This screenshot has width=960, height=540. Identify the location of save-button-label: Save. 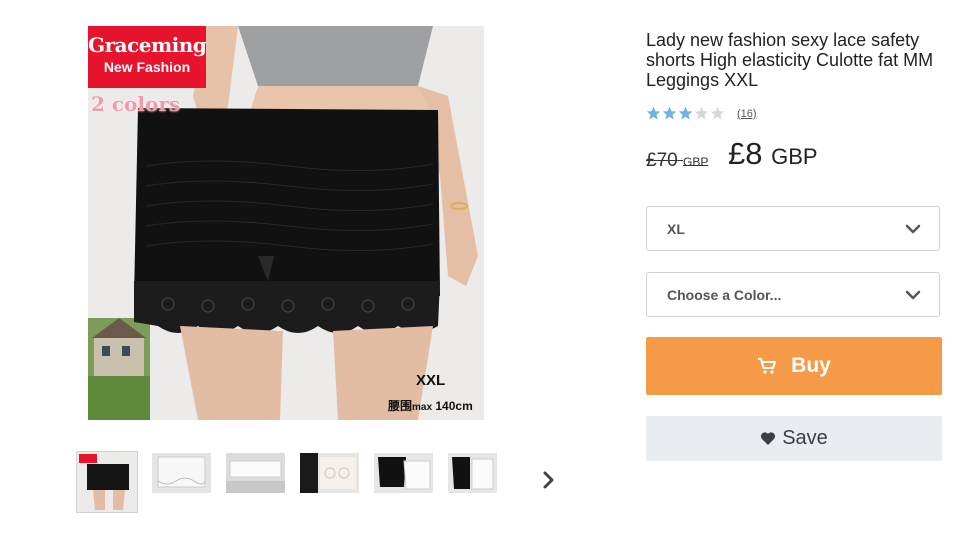
(805, 438).